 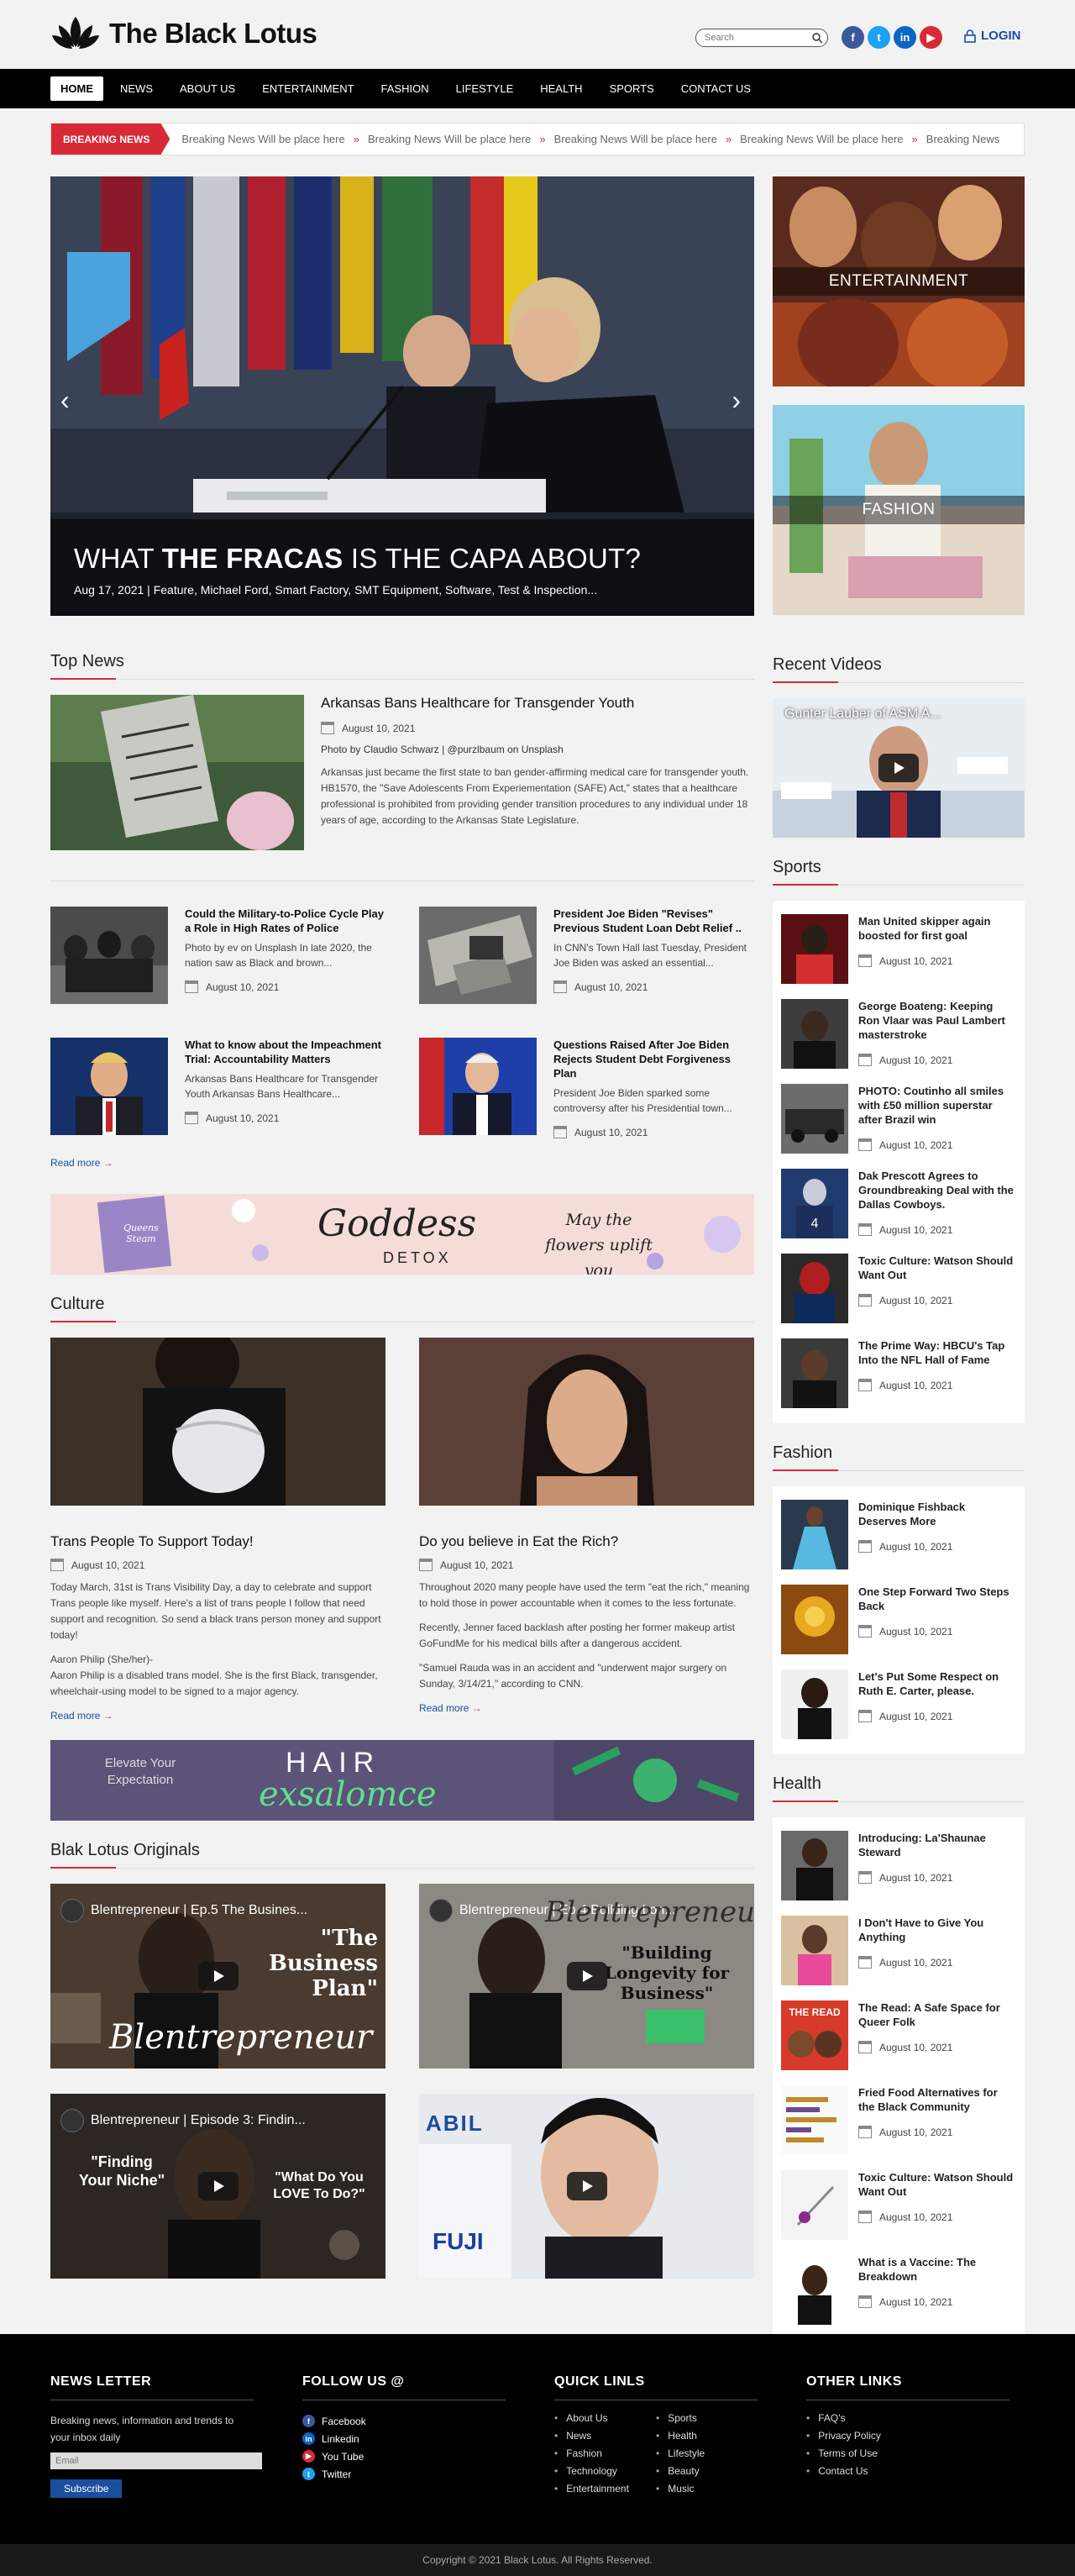 I want to click on follow-facebook: f Facebook, so click(x=404, y=2421).